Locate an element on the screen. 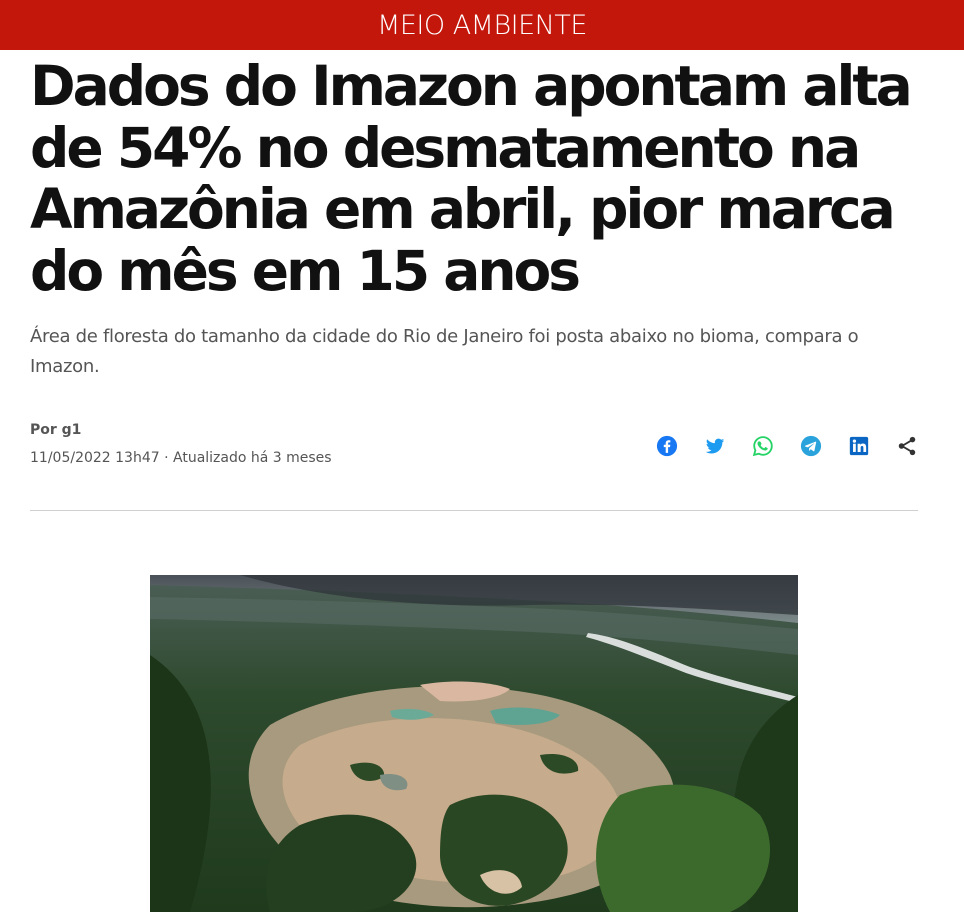 This screenshot has width=964, height=912. facebook-icon is located at coordinates (667, 446).